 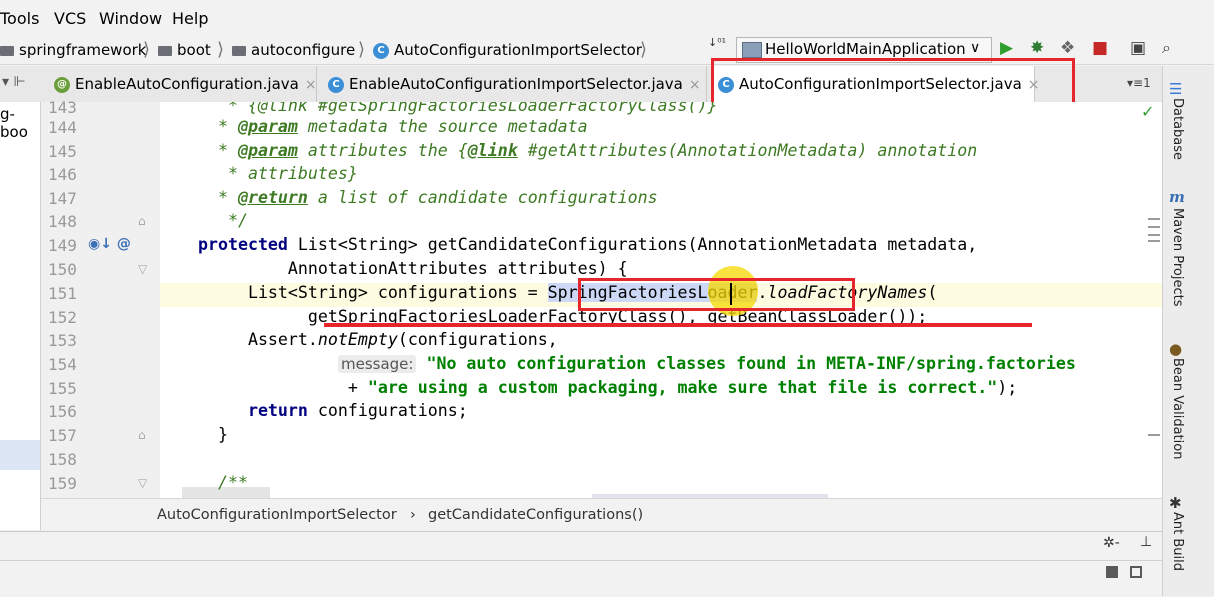 I want to click on breadcrumb-boot: boot, so click(x=184, y=50).